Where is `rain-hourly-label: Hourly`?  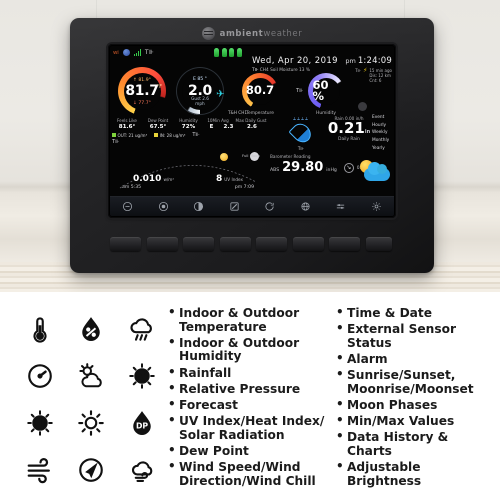 rain-hourly-label: Hourly is located at coordinates (379, 125).